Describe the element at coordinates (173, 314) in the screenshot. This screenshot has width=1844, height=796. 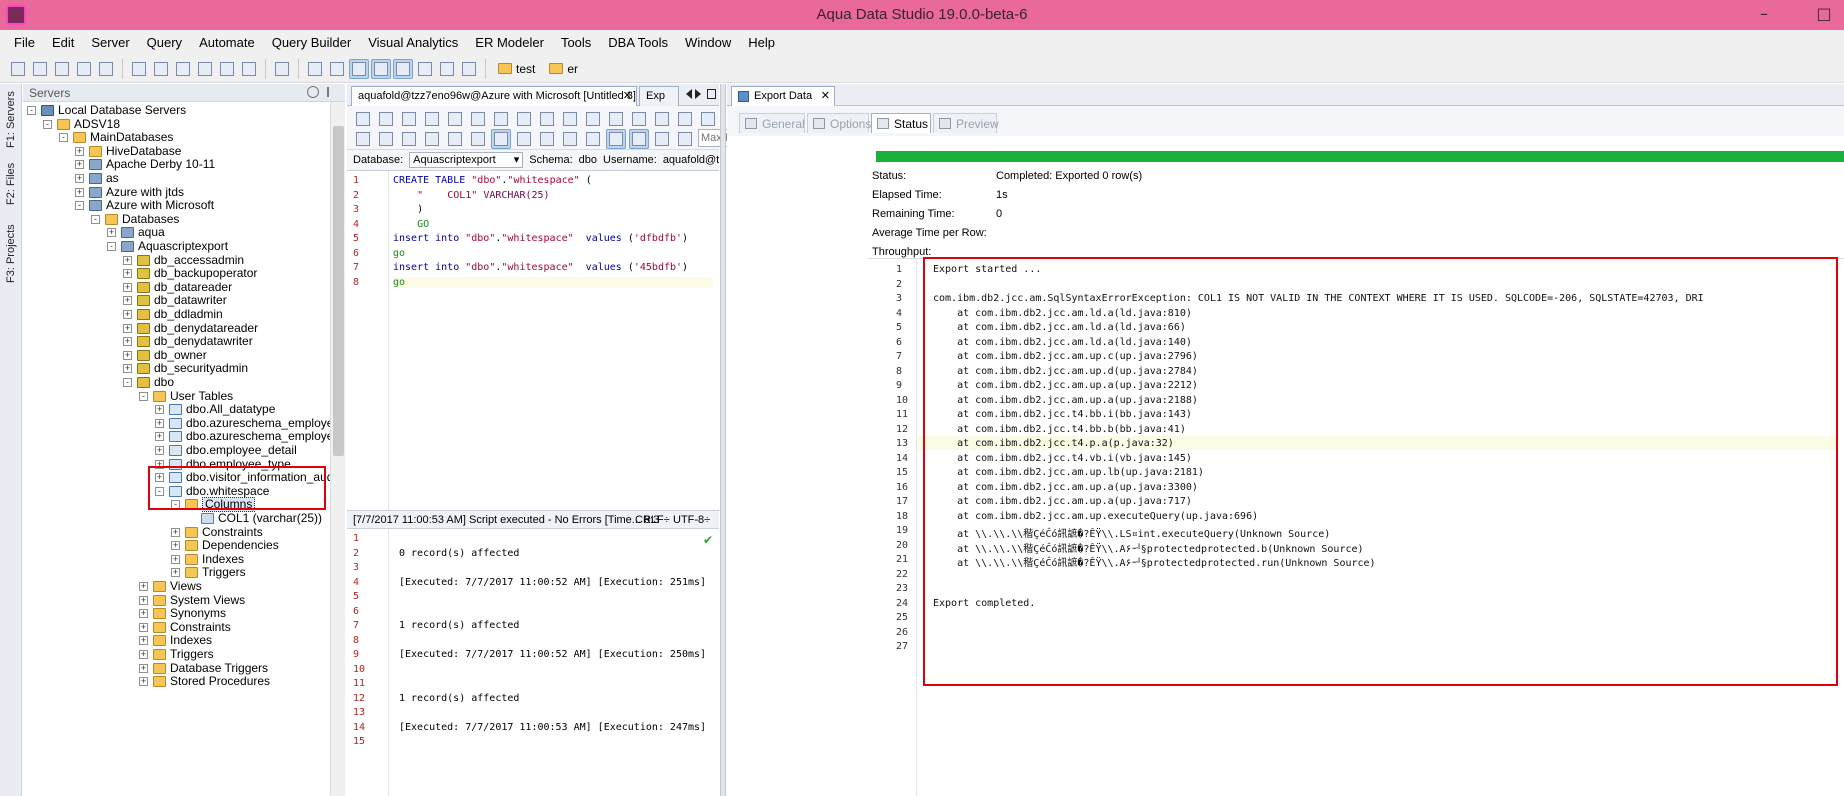
I see `tree-node: + db_ddladmin` at that location.